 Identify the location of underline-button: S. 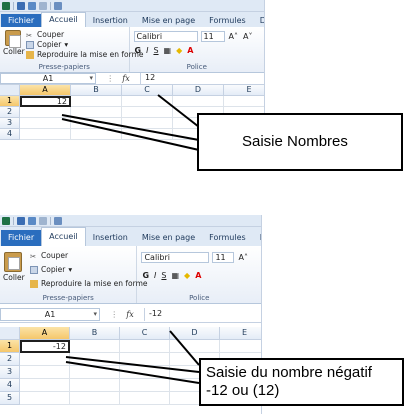
(163, 275).